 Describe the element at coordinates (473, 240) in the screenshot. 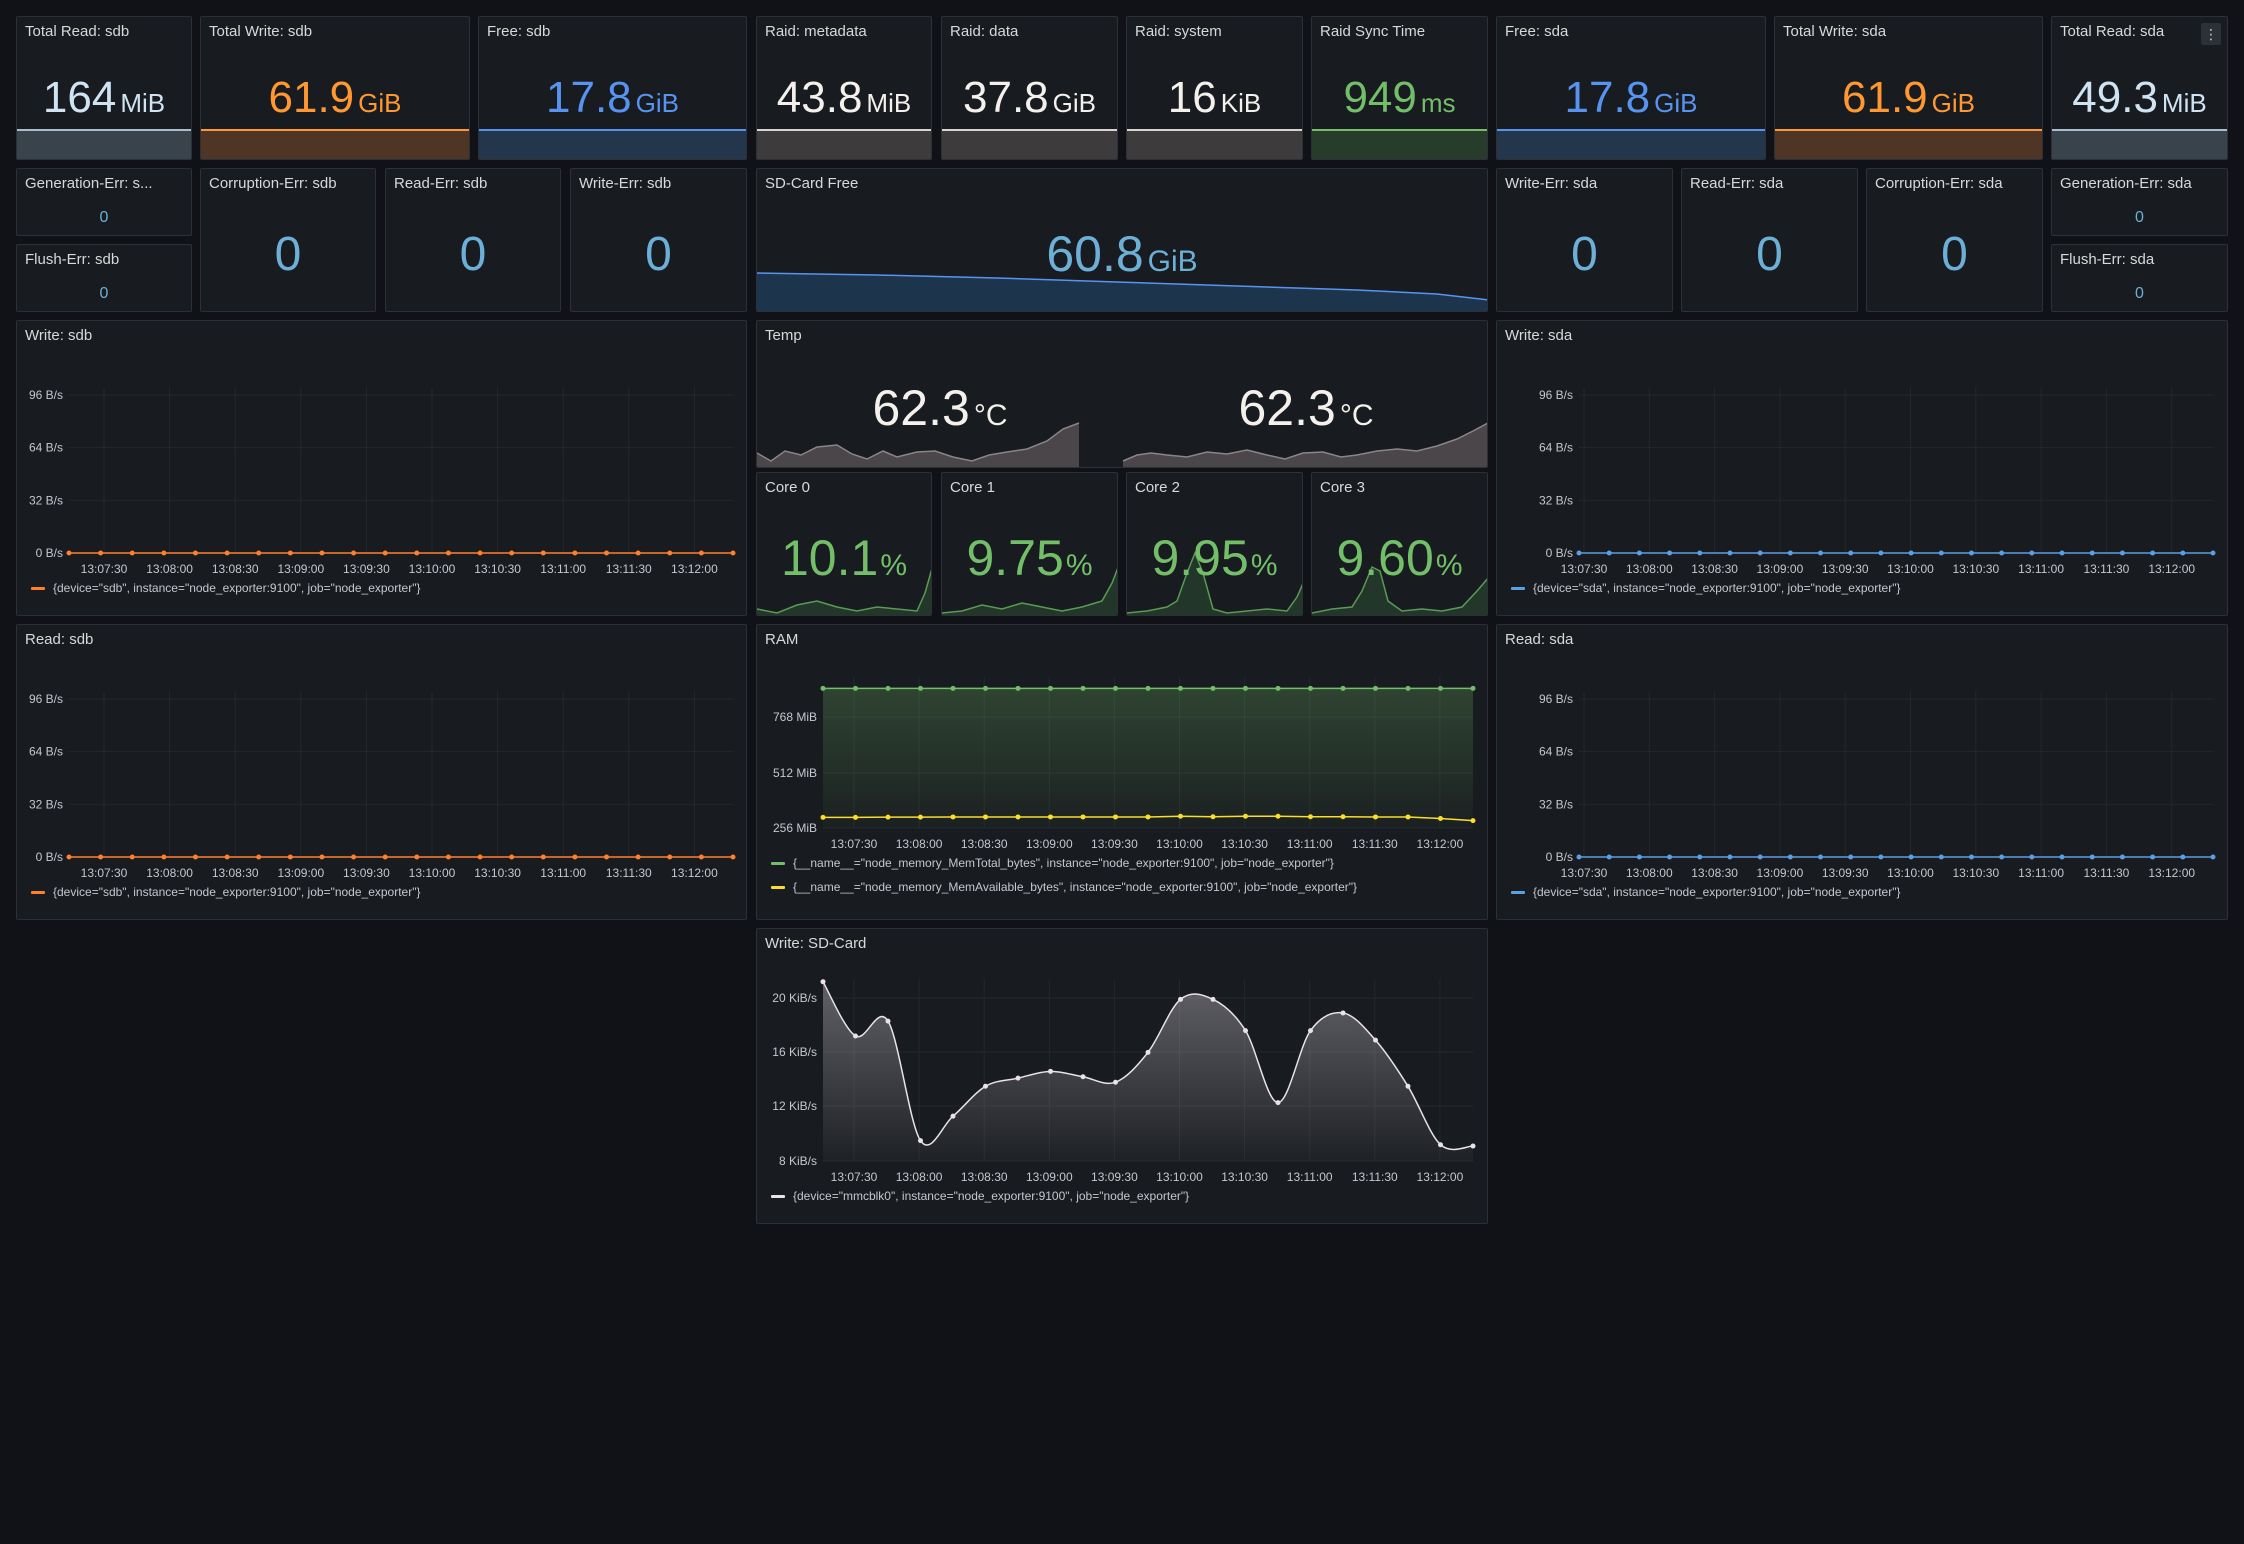

I see `read-err-sdb-panel: Read-Err: sdb 0` at that location.